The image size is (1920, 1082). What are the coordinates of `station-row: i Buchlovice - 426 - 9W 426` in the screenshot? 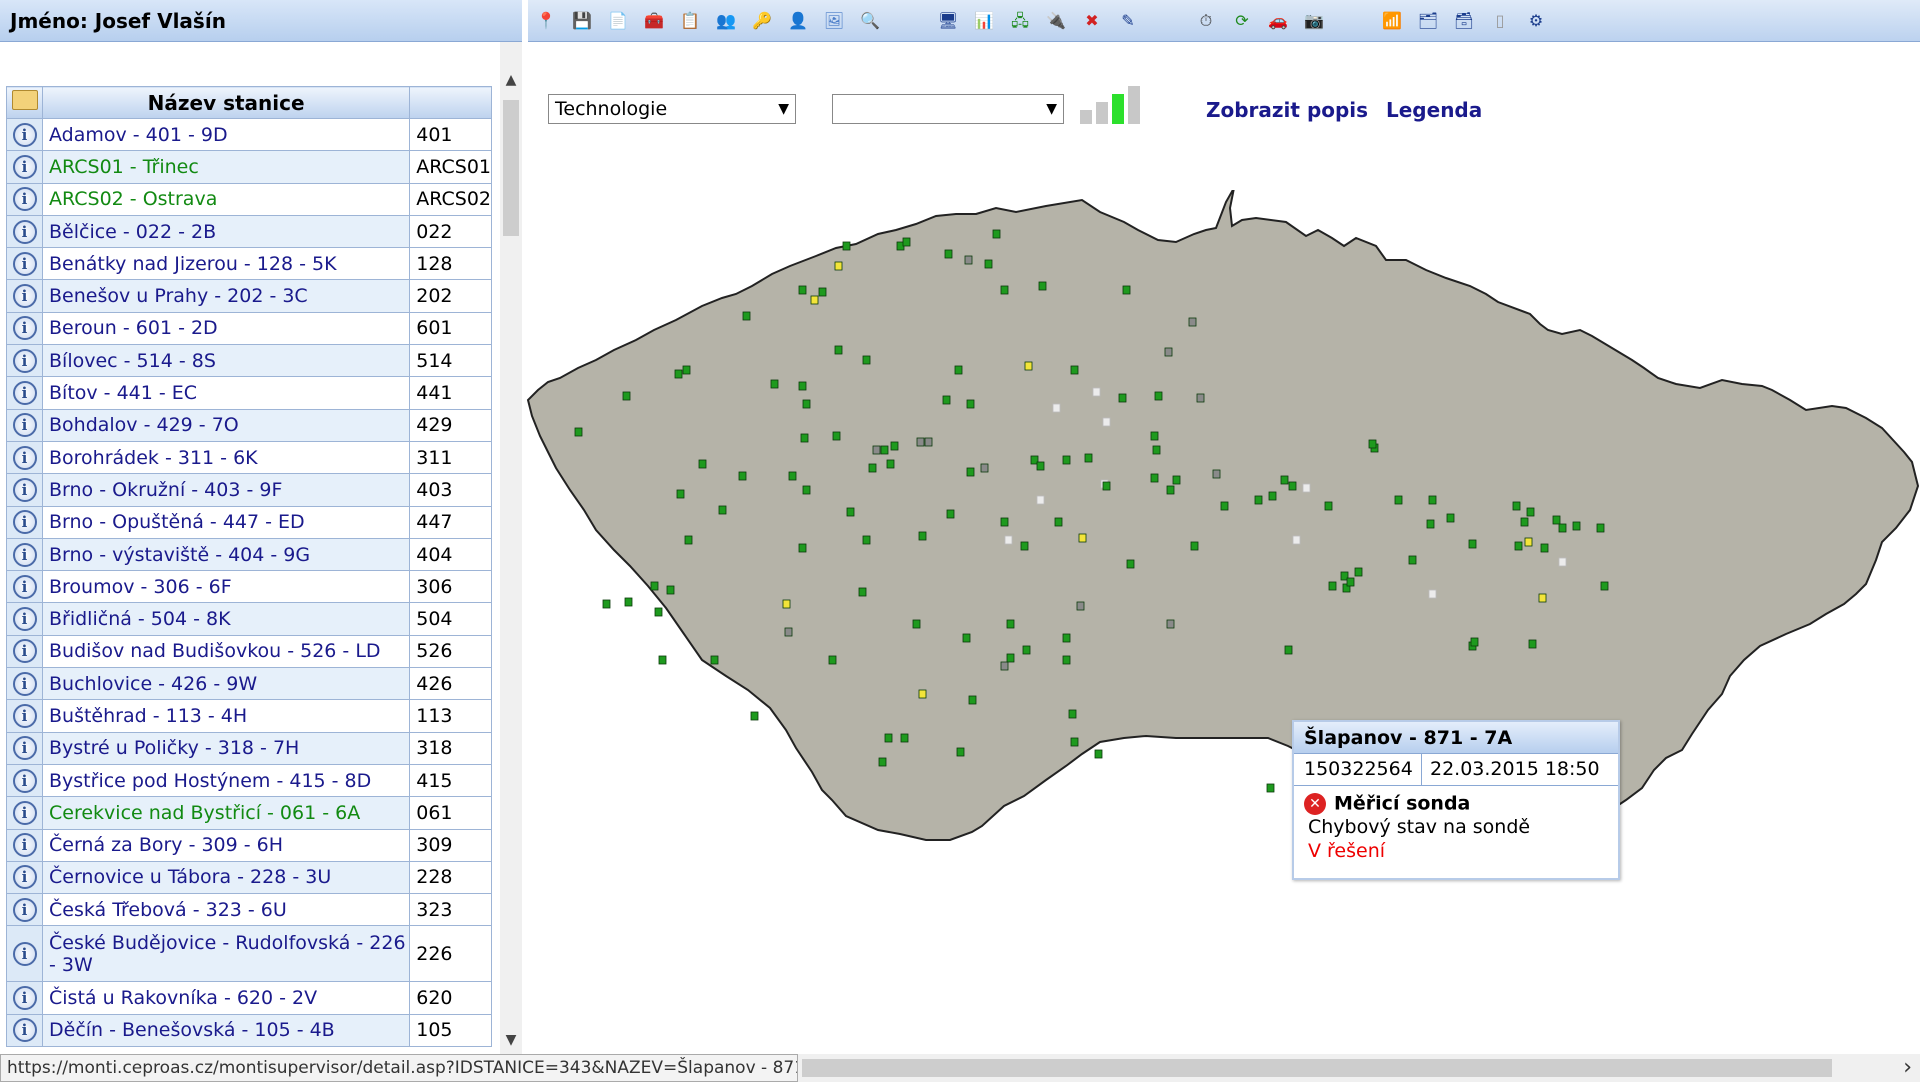 It's located at (249, 684).